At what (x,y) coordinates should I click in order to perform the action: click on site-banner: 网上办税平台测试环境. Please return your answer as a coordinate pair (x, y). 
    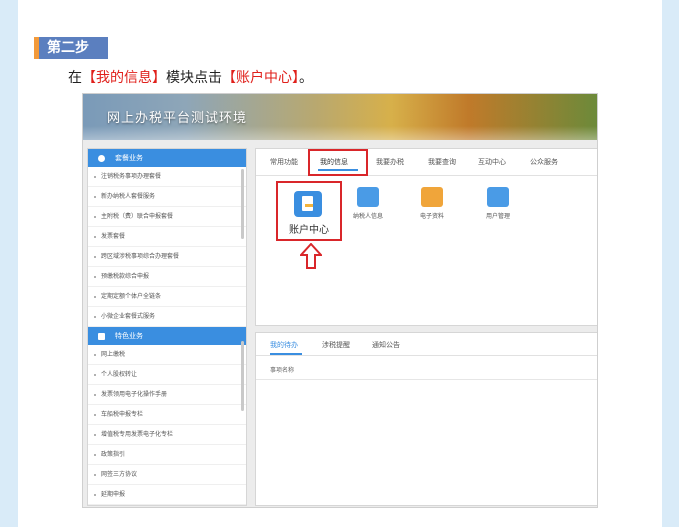
    Looking at the image, I should click on (340, 117).